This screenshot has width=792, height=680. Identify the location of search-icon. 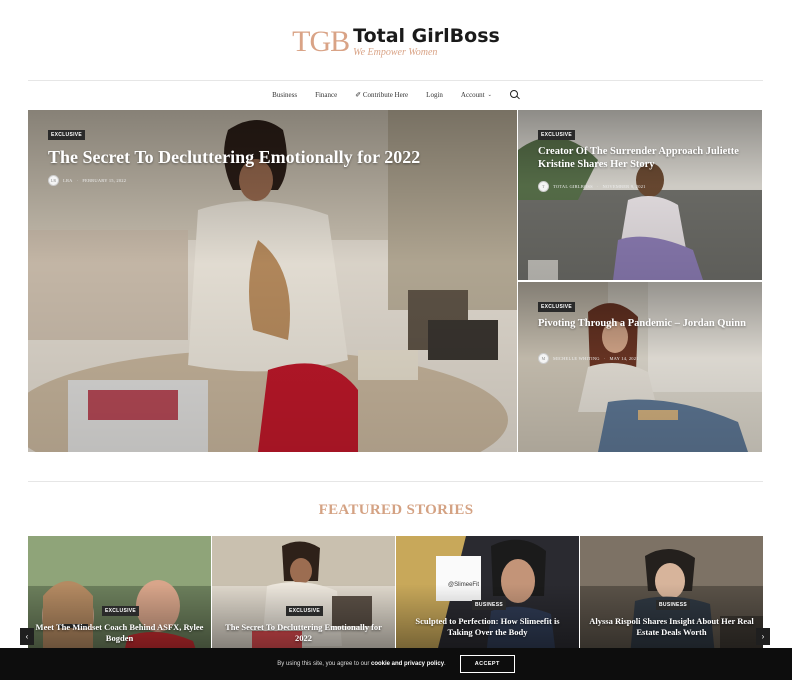
(514, 95).